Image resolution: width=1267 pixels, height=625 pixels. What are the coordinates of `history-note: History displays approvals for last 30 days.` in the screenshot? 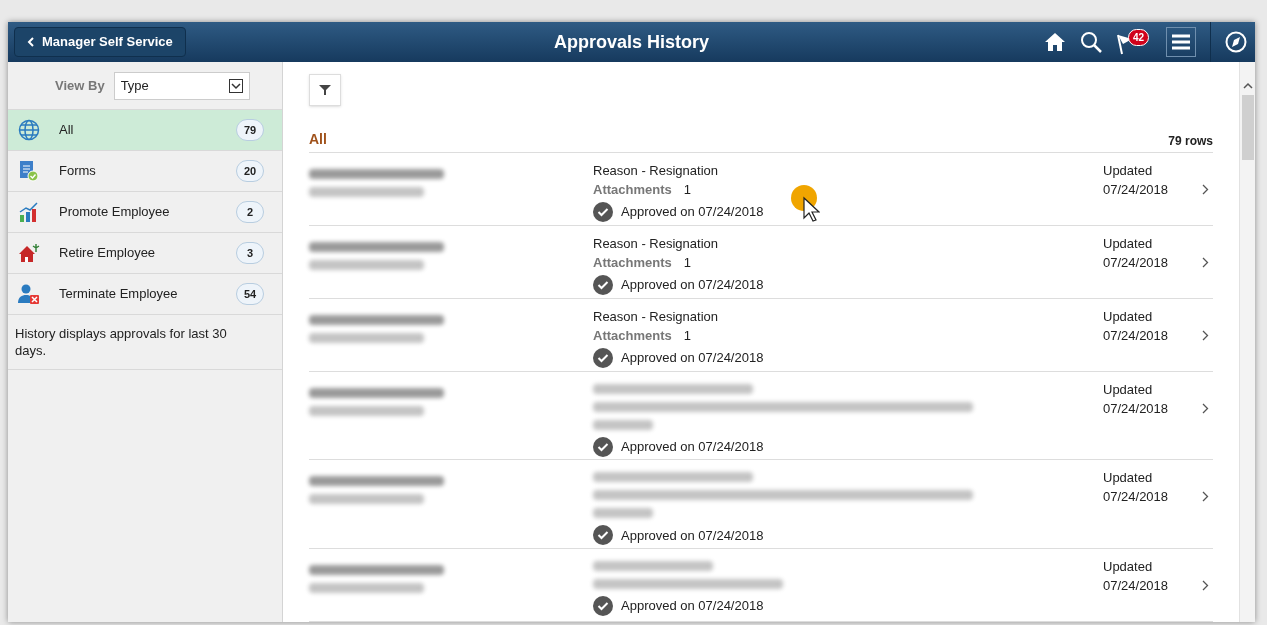 It's located at (121, 342).